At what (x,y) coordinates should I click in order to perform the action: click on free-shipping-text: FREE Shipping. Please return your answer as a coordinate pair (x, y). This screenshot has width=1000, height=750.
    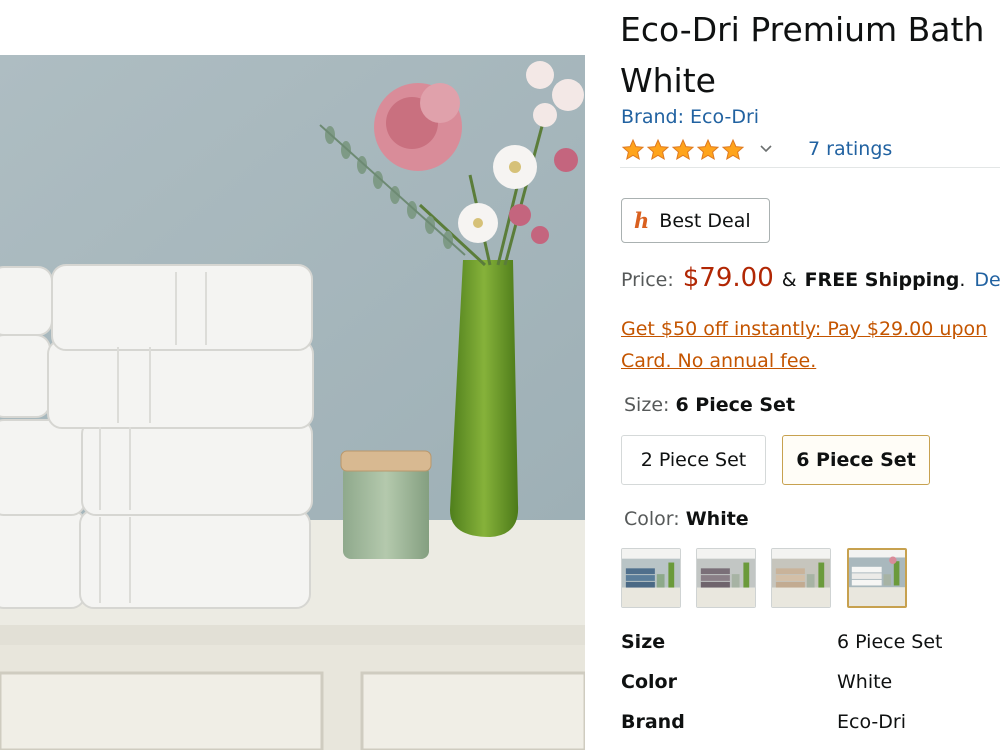
    Looking at the image, I should click on (882, 280).